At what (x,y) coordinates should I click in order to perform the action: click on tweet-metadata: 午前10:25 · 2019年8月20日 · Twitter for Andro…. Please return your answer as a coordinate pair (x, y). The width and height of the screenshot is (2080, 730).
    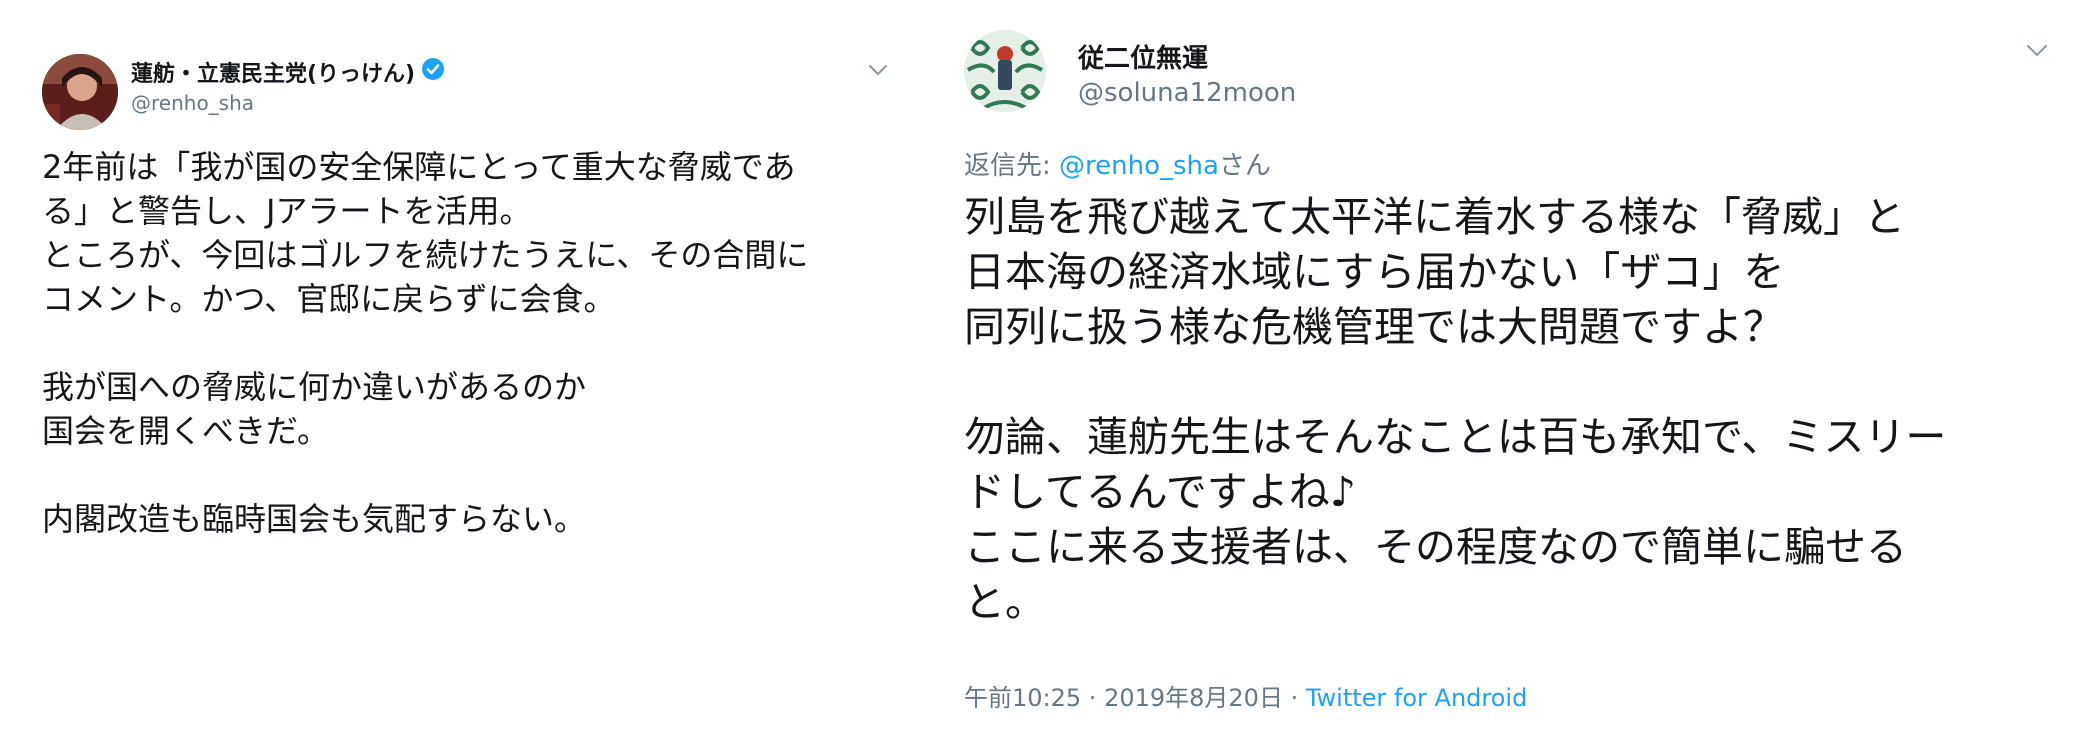
    Looking at the image, I should click on (1245, 695).